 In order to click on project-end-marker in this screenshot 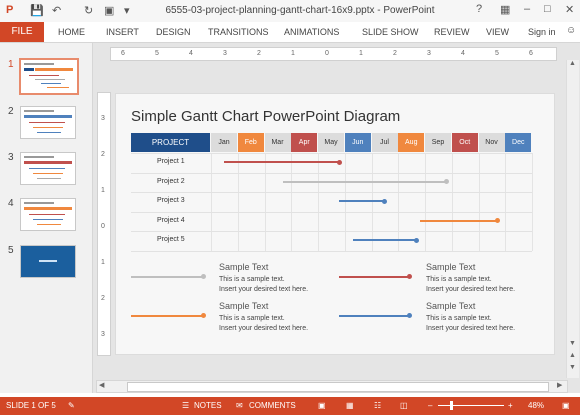, I will do `click(497, 220)`.